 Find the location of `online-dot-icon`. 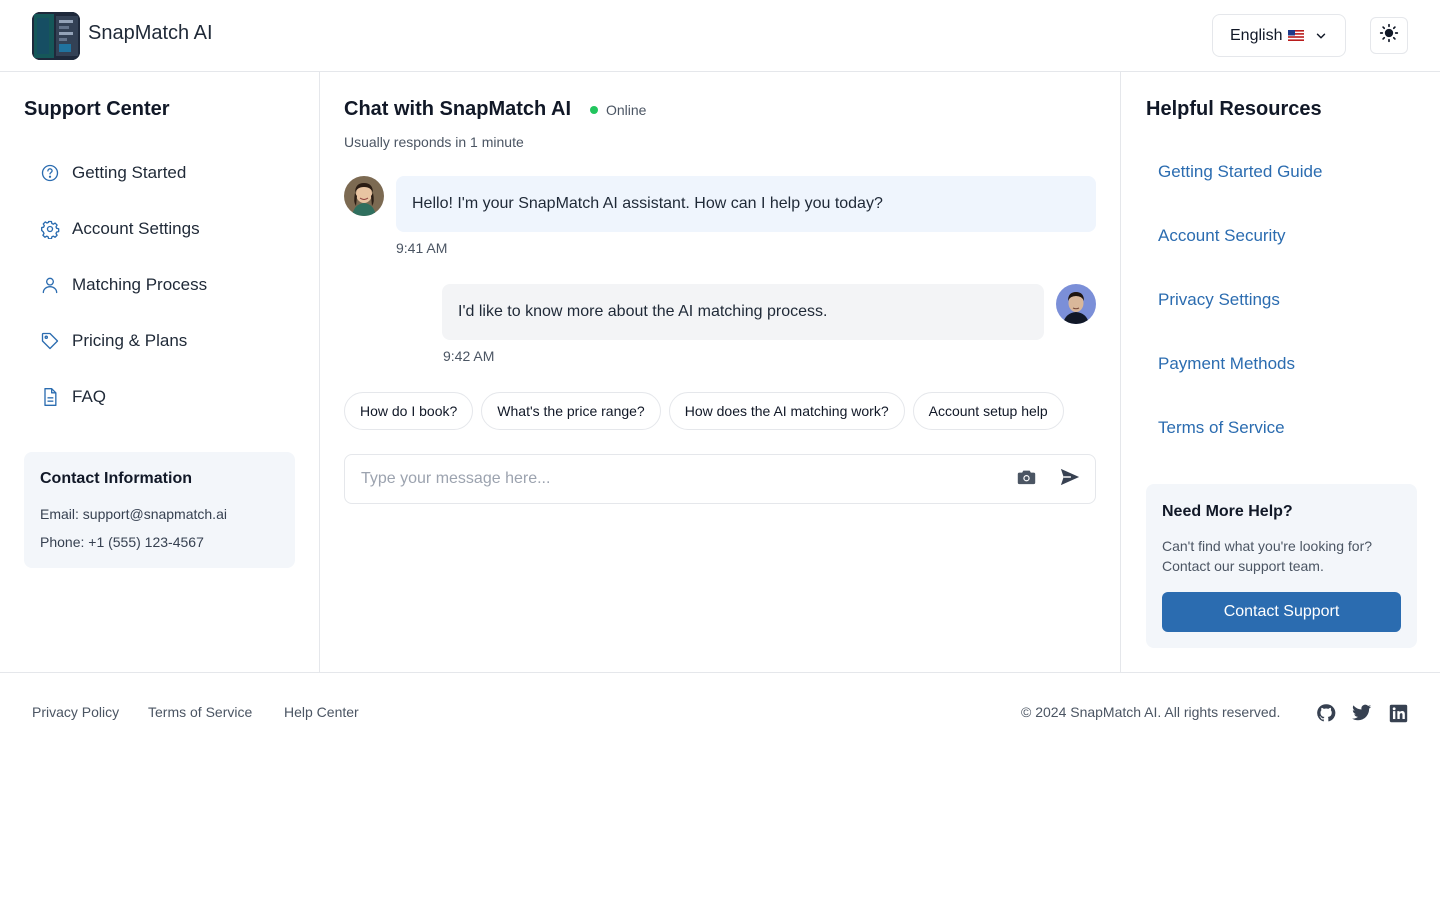

online-dot-icon is located at coordinates (594, 110).